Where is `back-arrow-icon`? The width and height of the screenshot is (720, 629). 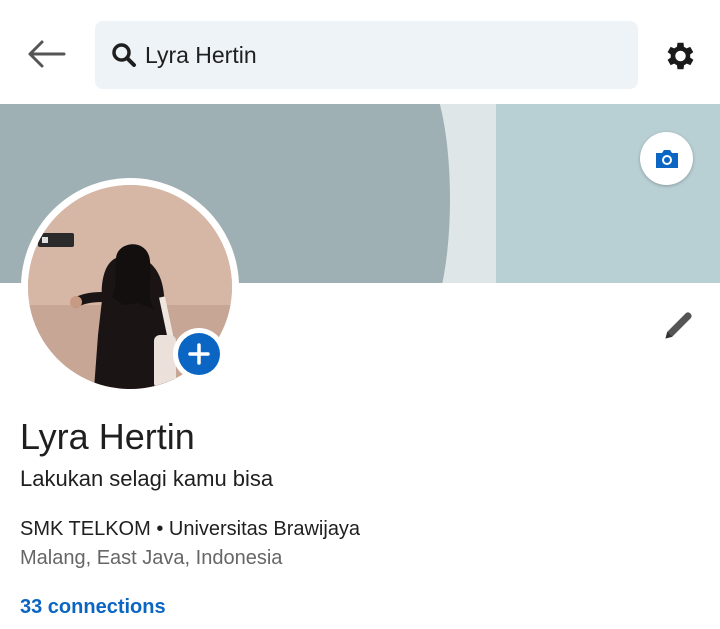
back-arrow-icon is located at coordinates (47, 54).